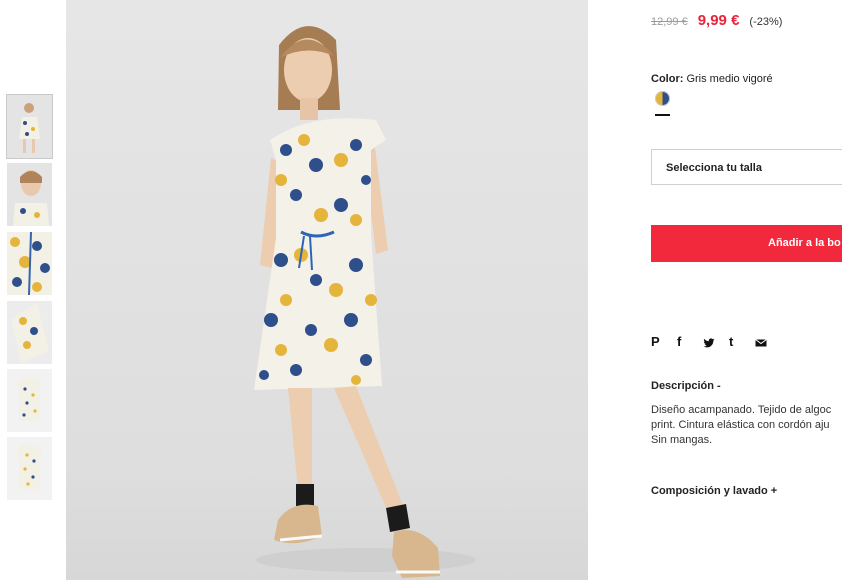 This screenshot has width=842, height=580. I want to click on color-swatch, so click(662, 98).